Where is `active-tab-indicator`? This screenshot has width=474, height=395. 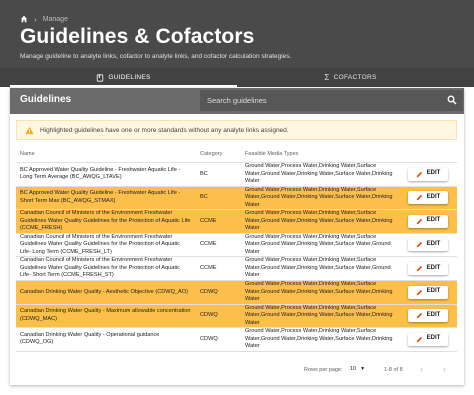 active-tab-indicator is located at coordinates (123, 86).